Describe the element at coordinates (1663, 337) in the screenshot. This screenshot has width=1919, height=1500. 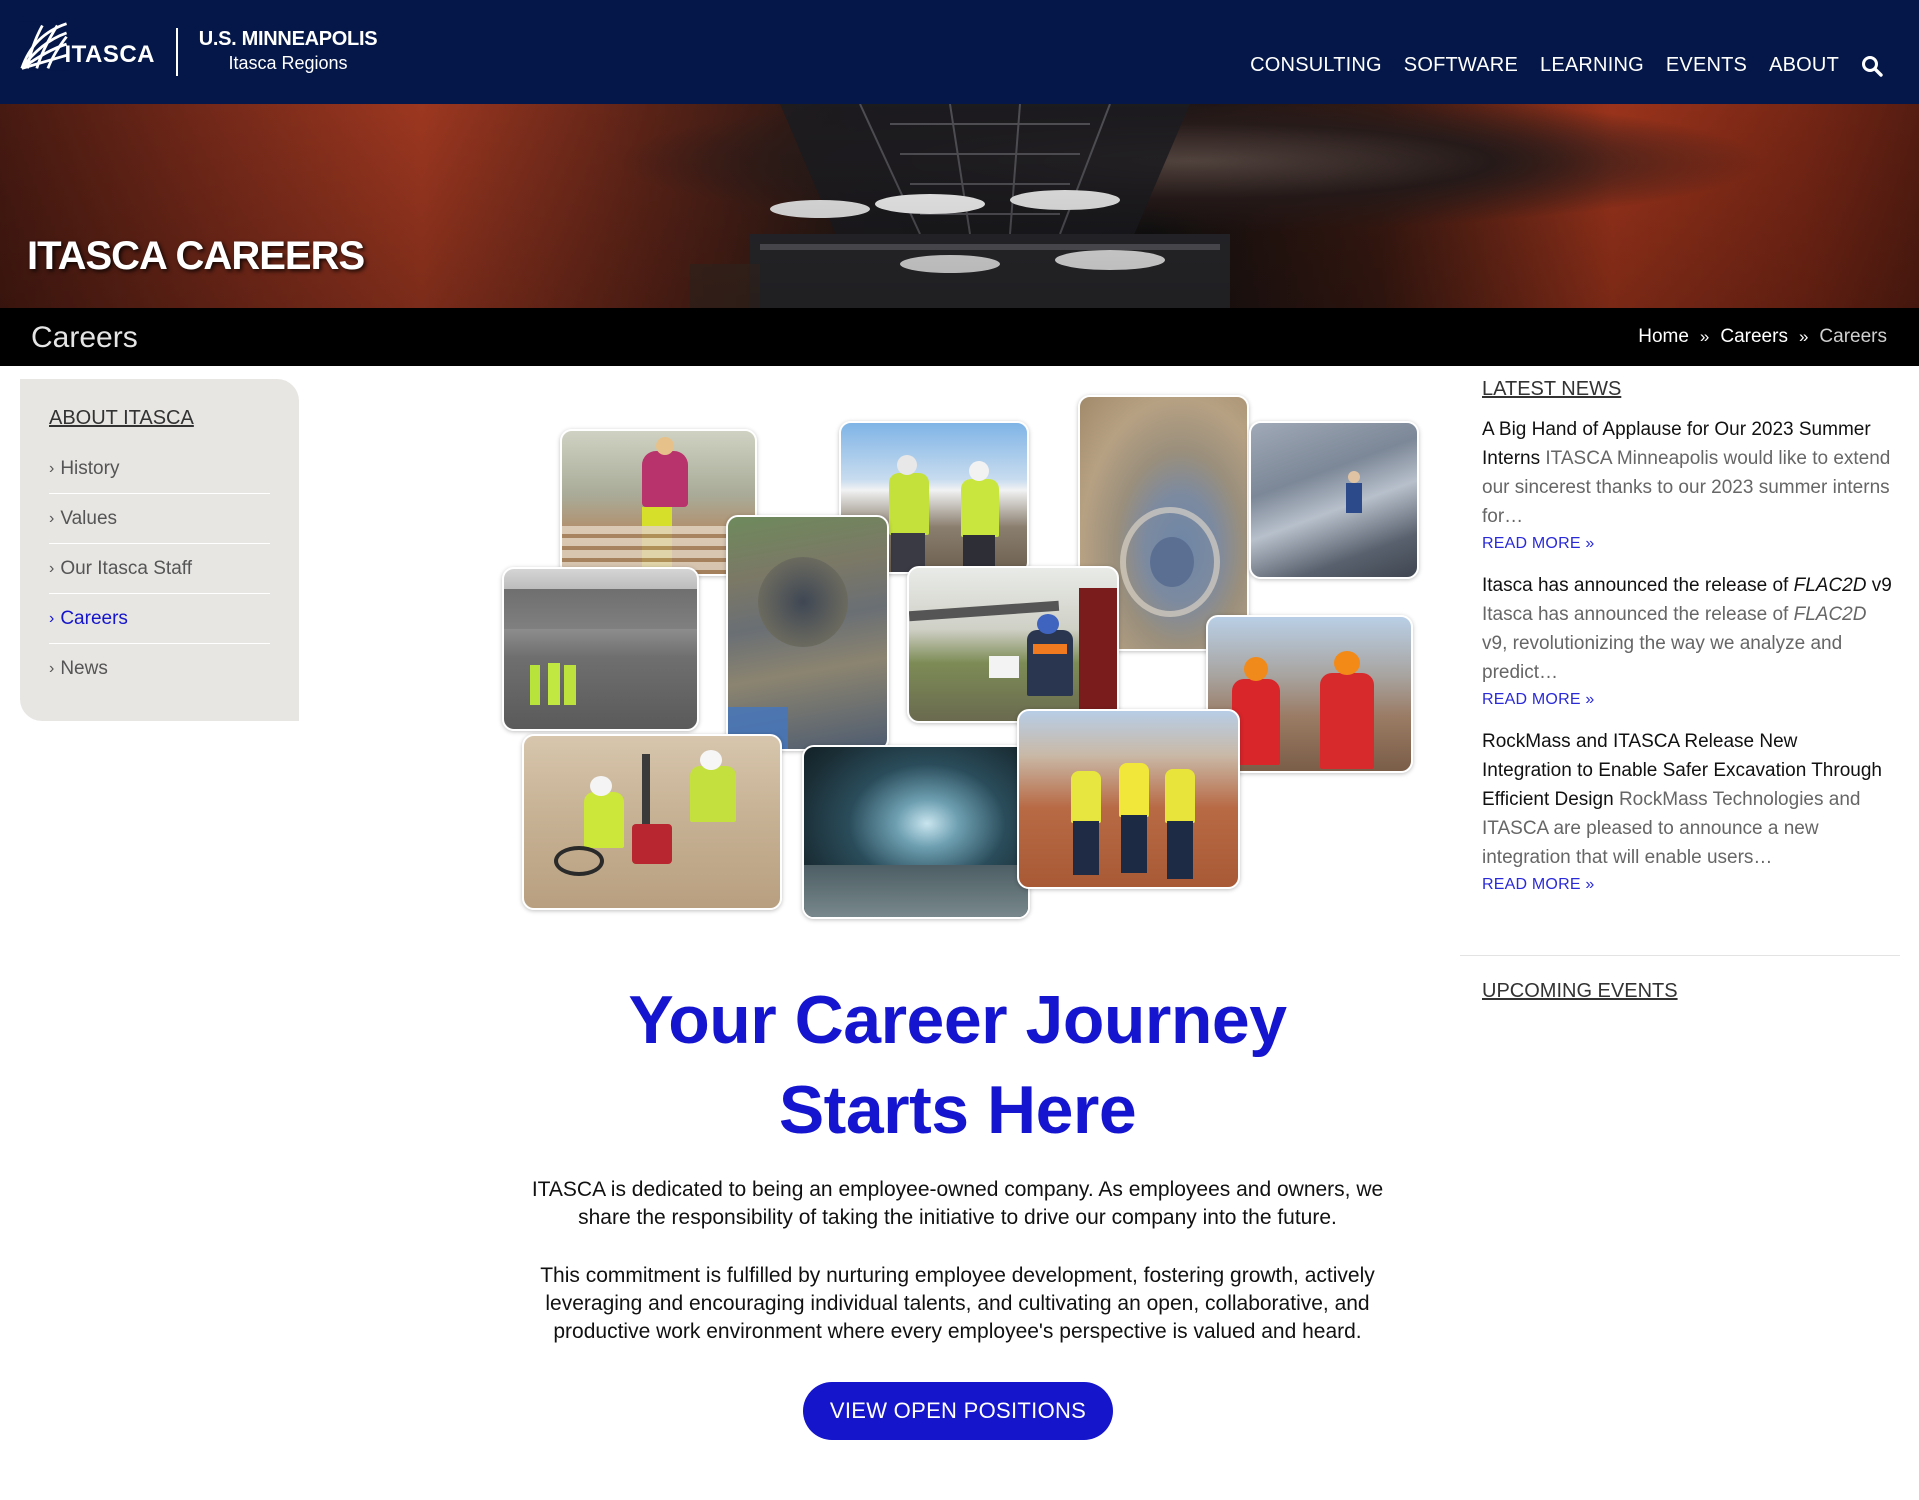
I see `breadcrumb-home: Home` at that location.